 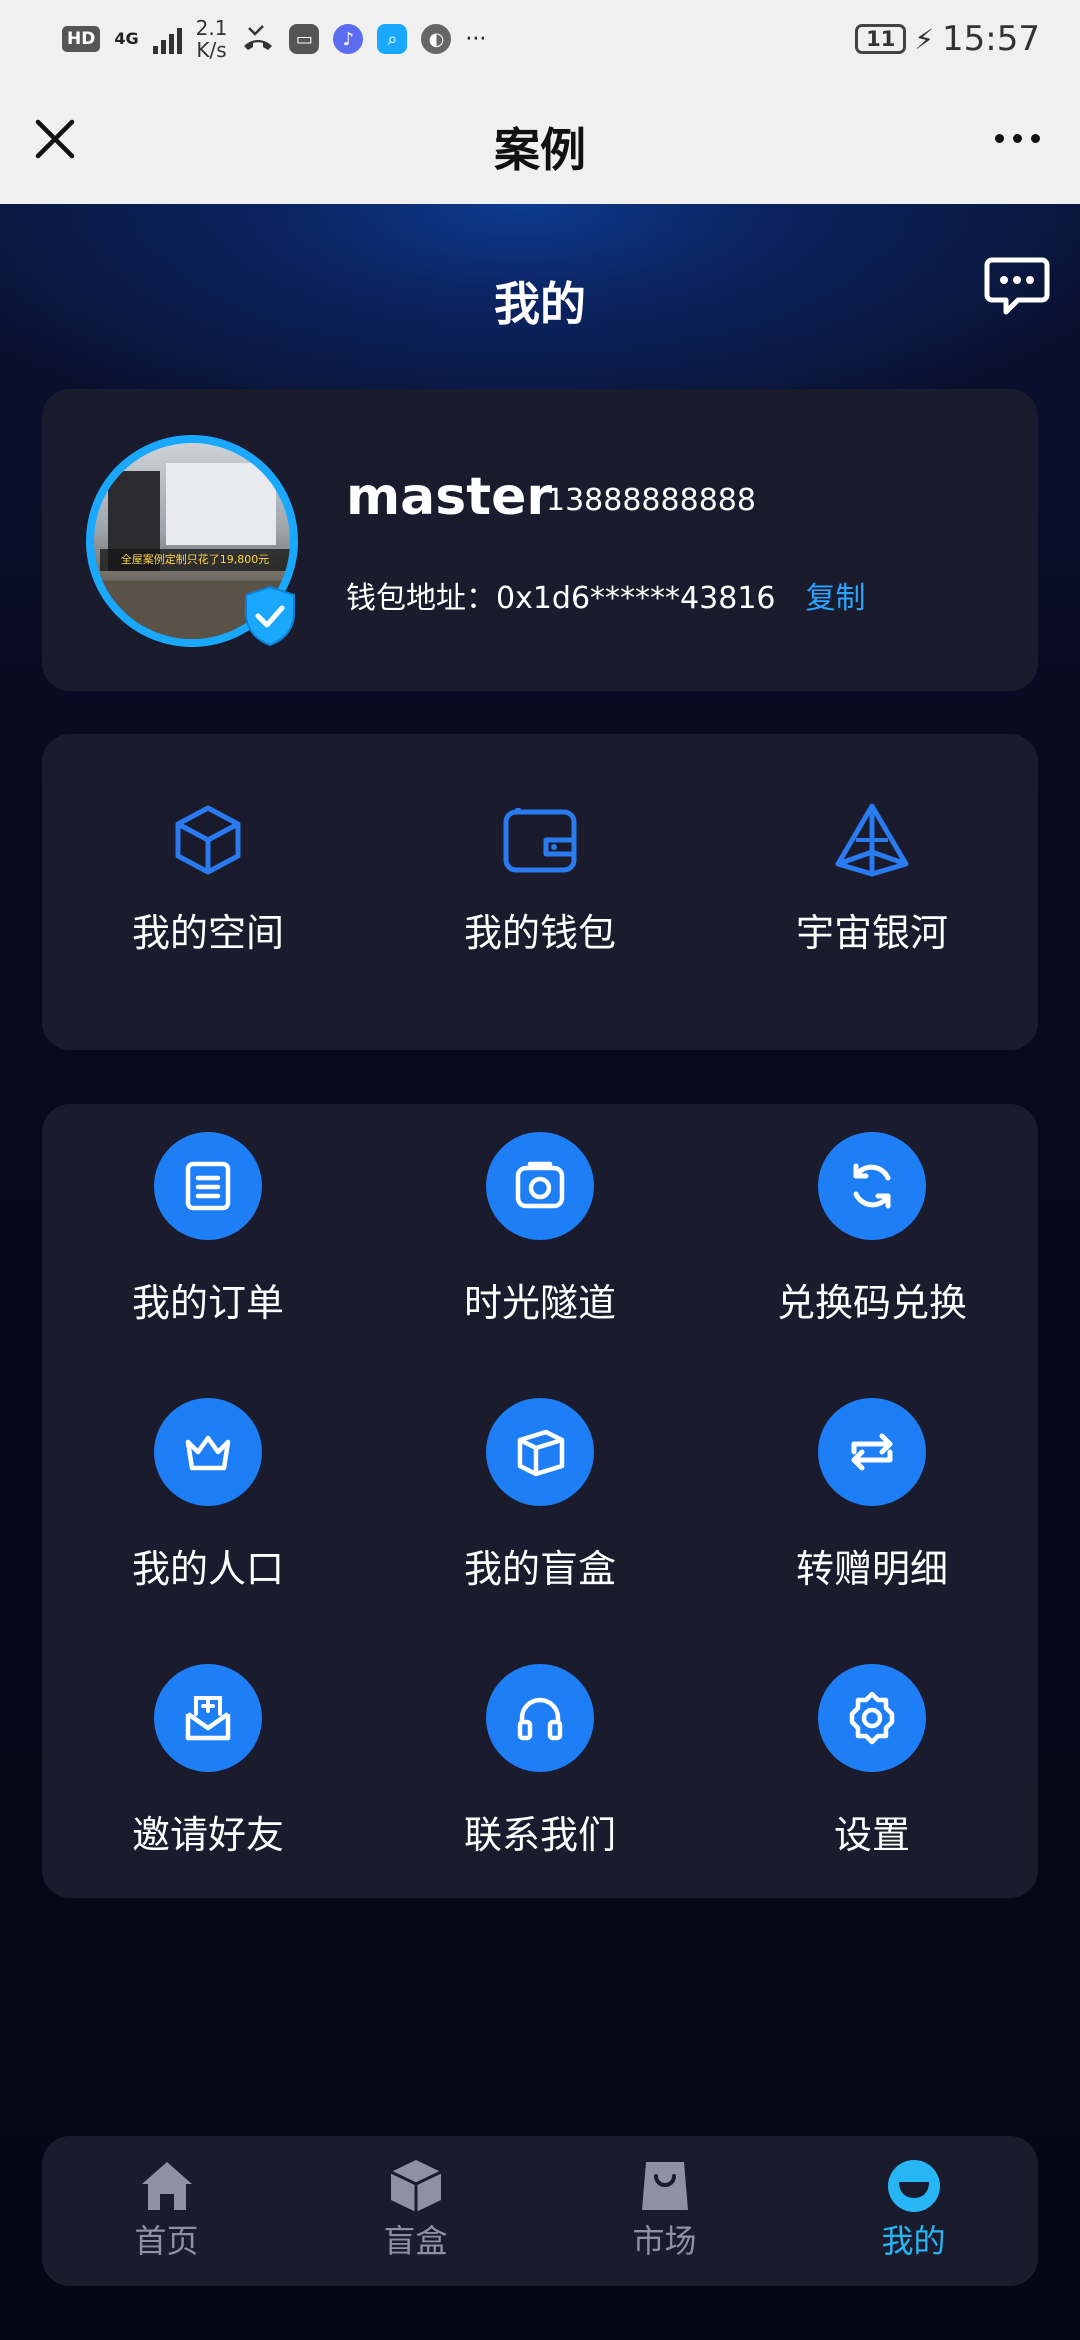 I want to click on nav-label: 我的, so click(x=913, y=2241).